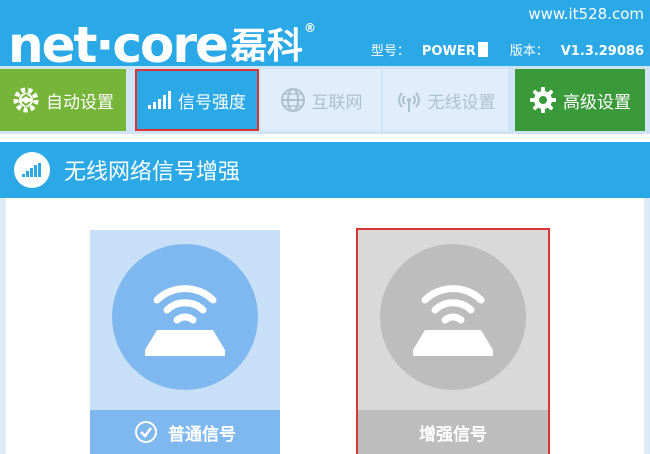 Image resolution: width=650 pixels, height=454 pixels. Describe the element at coordinates (461, 102) in the screenshot. I see `nav-wireless-setup-label: 无线设置` at that location.